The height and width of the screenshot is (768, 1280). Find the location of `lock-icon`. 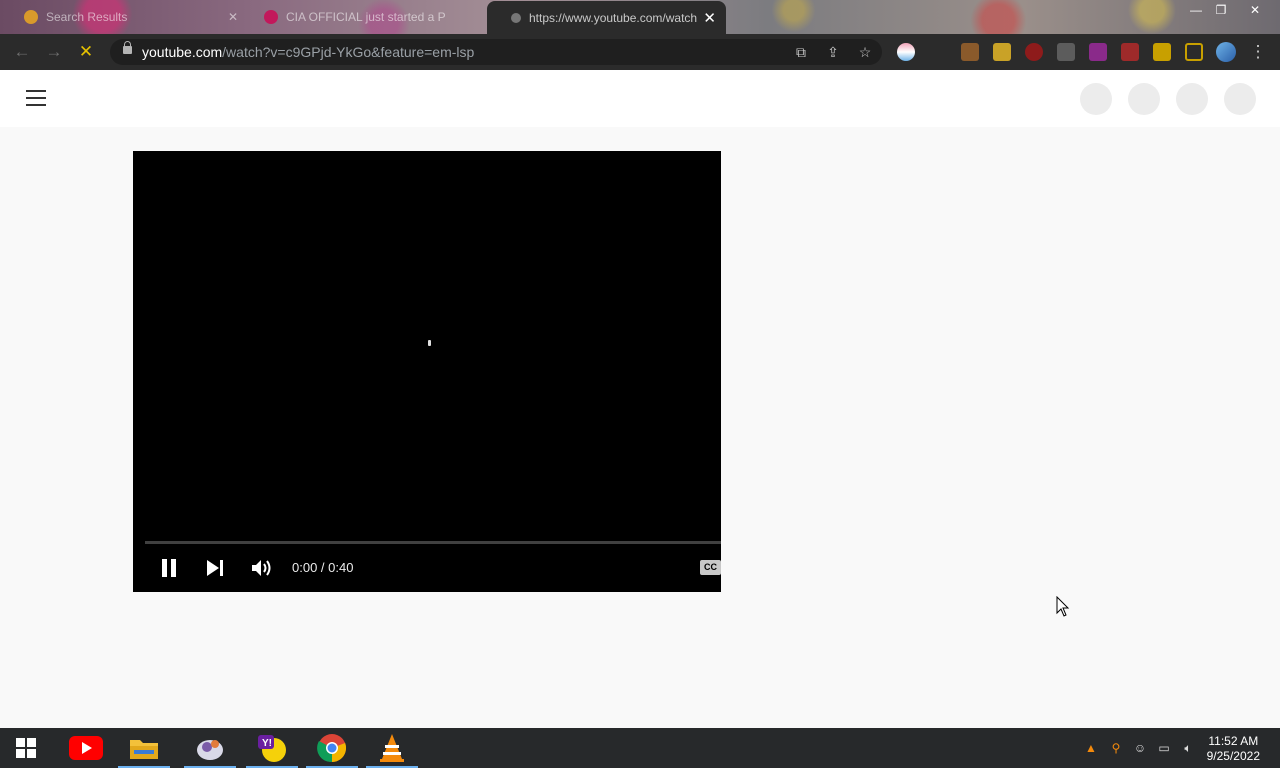

lock-icon is located at coordinates (127, 47).